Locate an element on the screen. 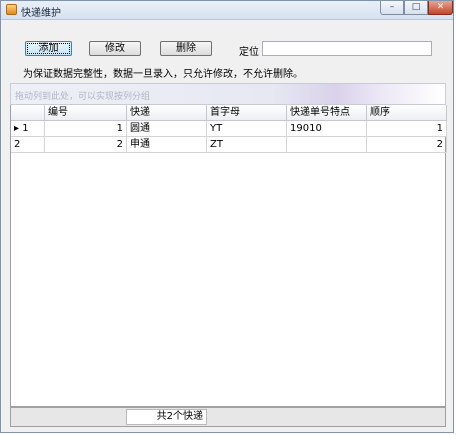 This screenshot has height=435, width=456. column-header-initial: 首字母 is located at coordinates (247, 113).